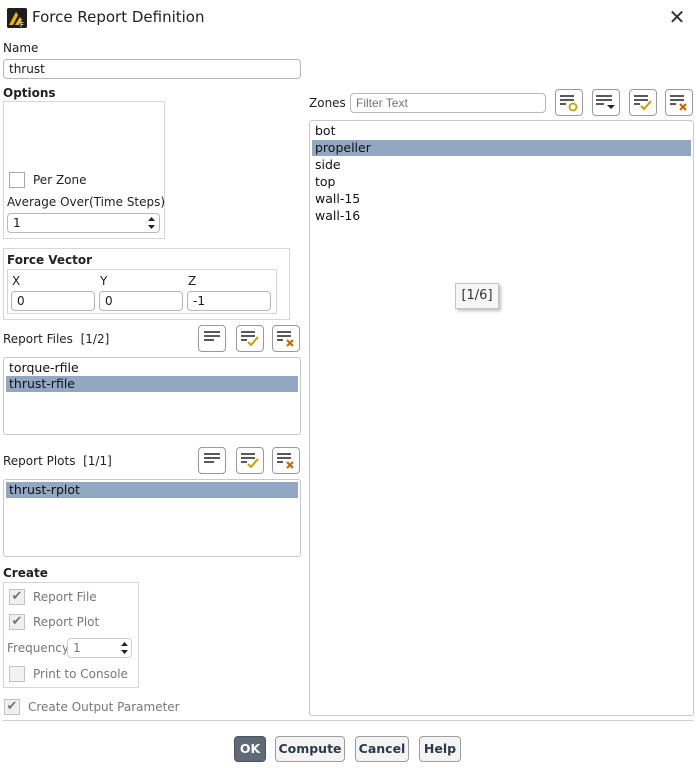 The height and width of the screenshot is (768, 696). I want to click on report-files-label: Report Files [1/2], so click(56, 339).